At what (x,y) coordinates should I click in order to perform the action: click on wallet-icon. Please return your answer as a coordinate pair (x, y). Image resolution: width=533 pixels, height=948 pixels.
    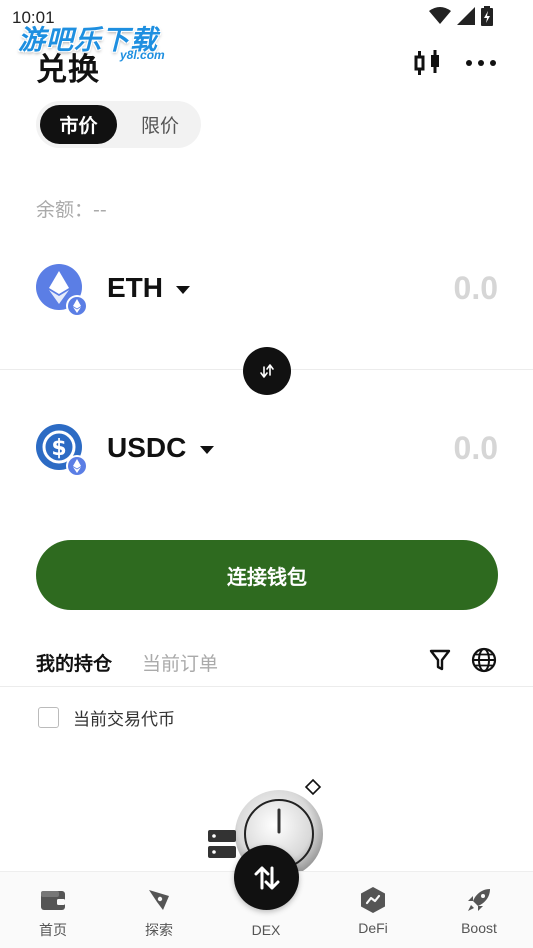
    Looking at the image, I should click on (53, 900).